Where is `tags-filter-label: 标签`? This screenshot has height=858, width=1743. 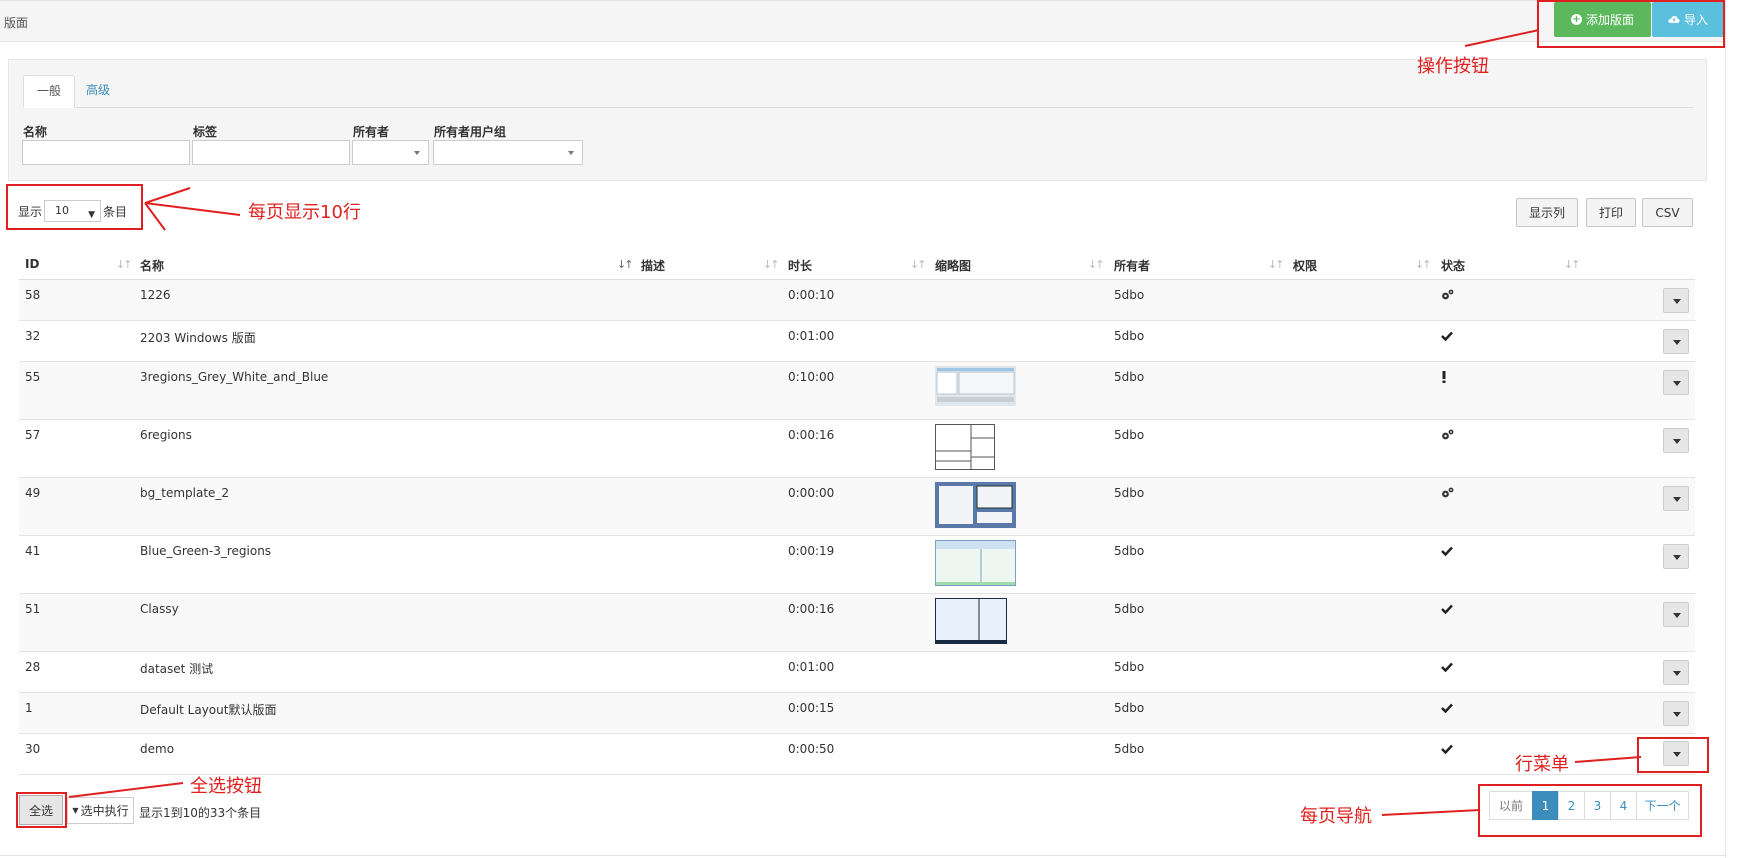
tags-filter-label: 标签 is located at coordinates (205, 132).